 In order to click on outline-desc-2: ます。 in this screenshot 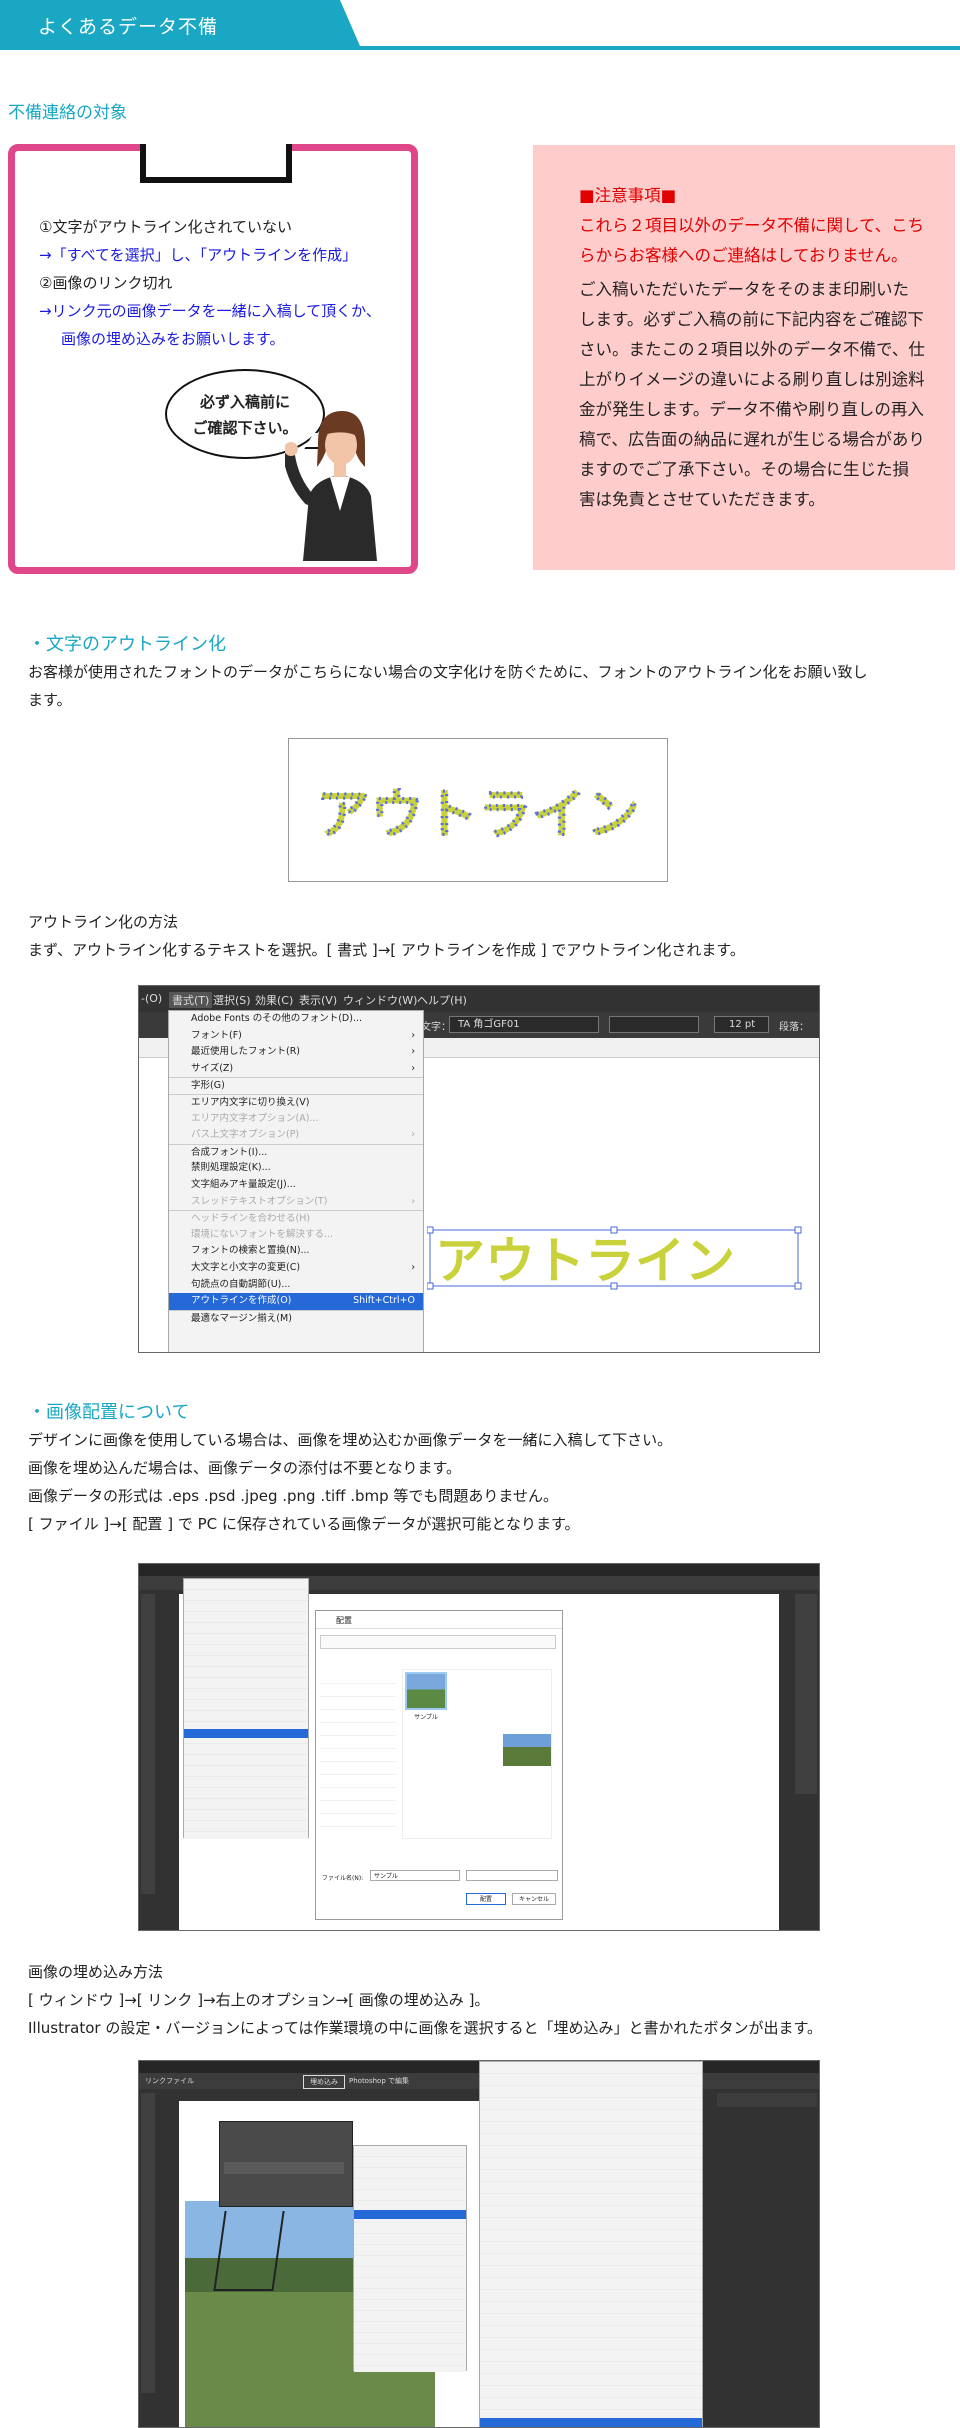, I will do `click(50, 700)`.